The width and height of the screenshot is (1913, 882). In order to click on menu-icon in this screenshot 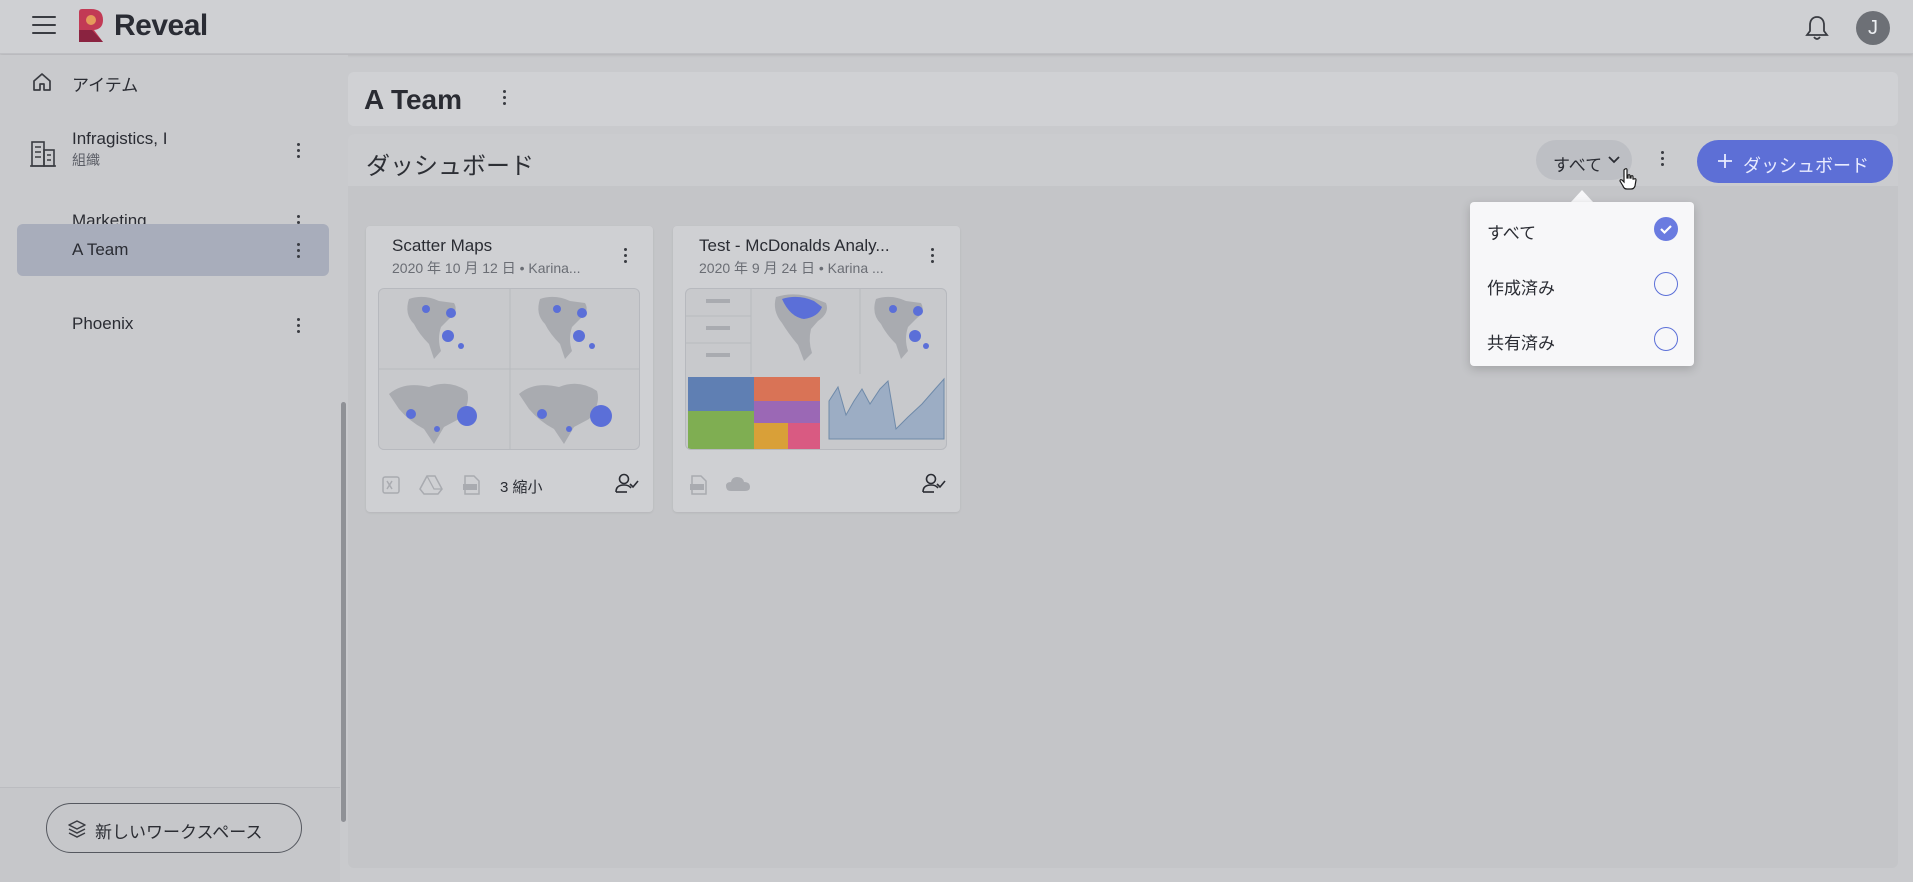, I will do `click(44, 26)`.